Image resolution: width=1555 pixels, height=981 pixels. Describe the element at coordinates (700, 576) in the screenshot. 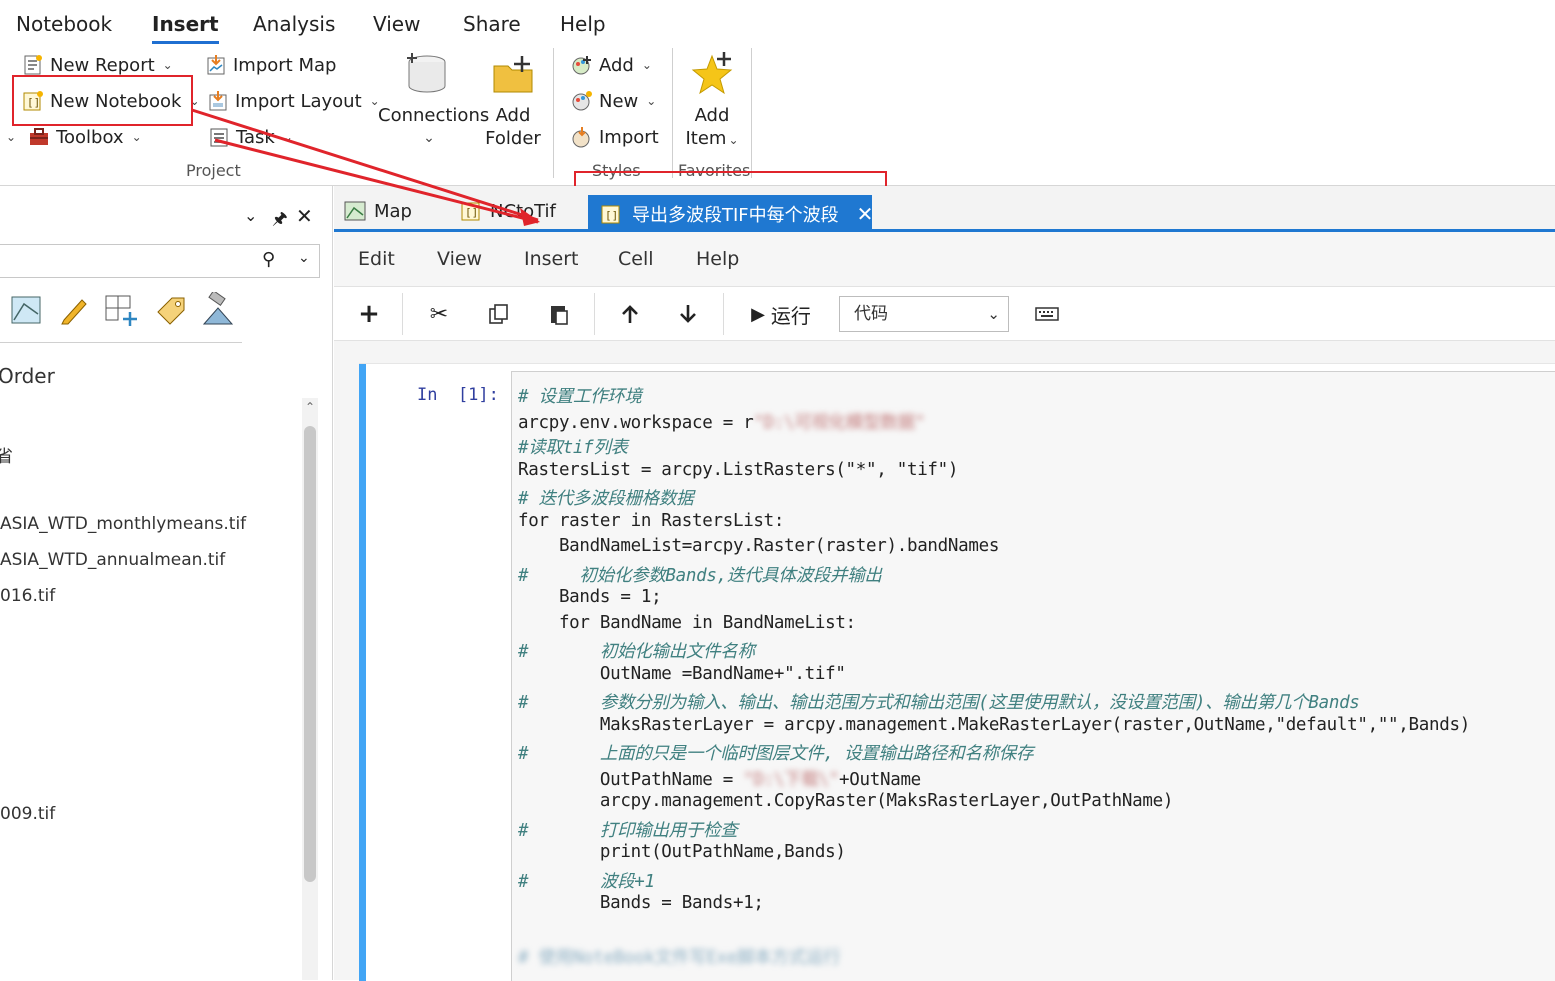

I see `code-line: # 初始化参数Bands,迭代具体波段并输出` at that location.